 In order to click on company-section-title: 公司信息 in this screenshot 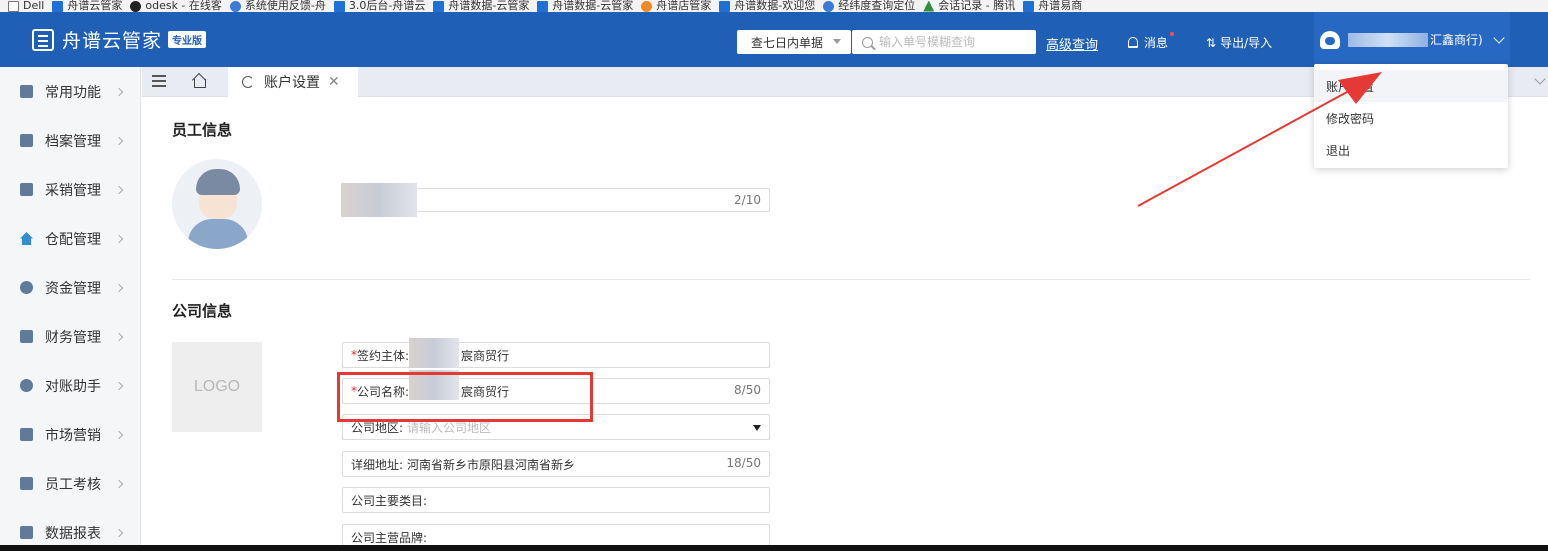, I will do `click(202, 311)`.